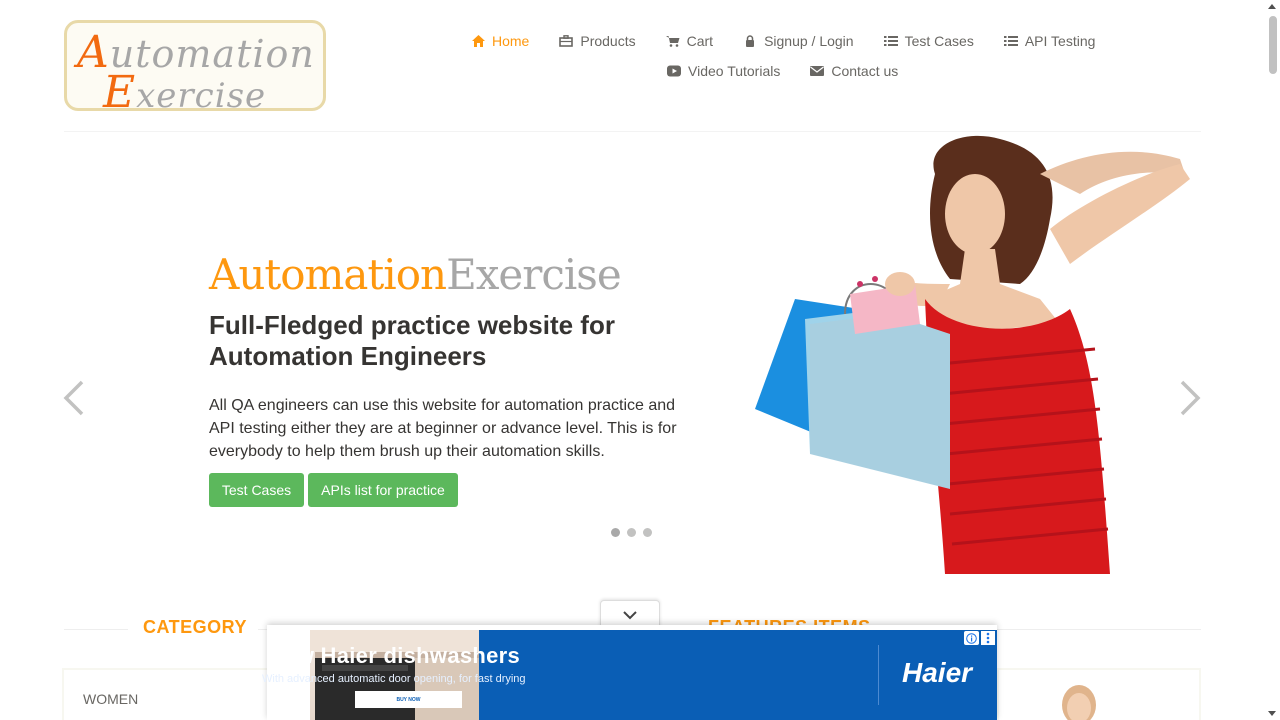 This screenshot has width=1280, height=720. I want to click on youtube-icon, so click(674, 71).